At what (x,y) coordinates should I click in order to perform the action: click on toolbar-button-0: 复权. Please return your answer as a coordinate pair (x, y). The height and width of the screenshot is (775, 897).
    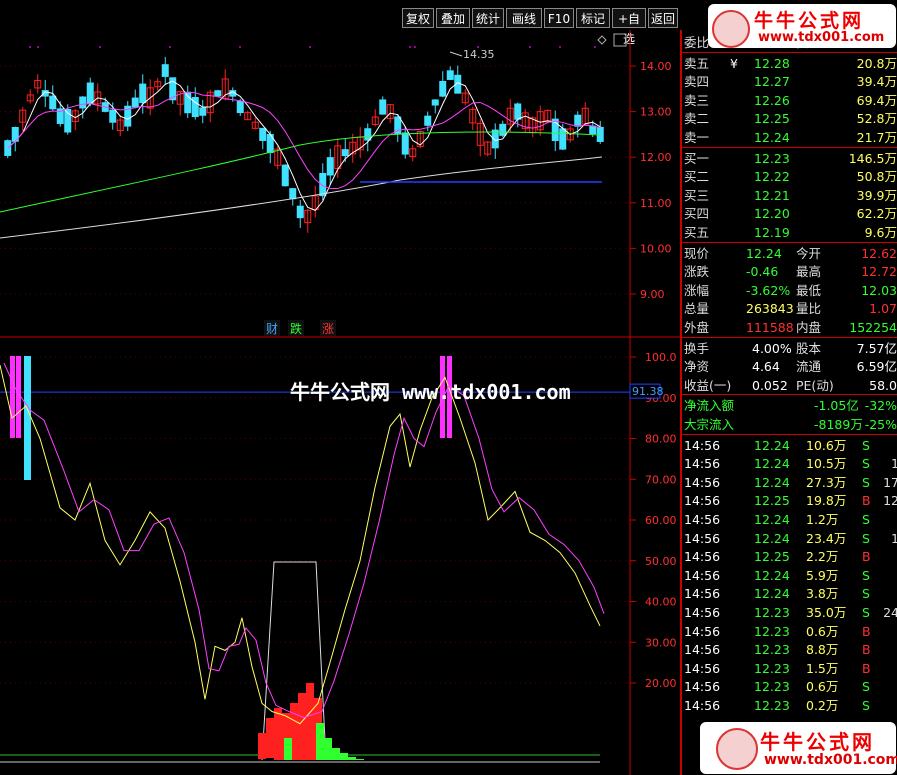
    Looking at the image, I should click on (418, 18).